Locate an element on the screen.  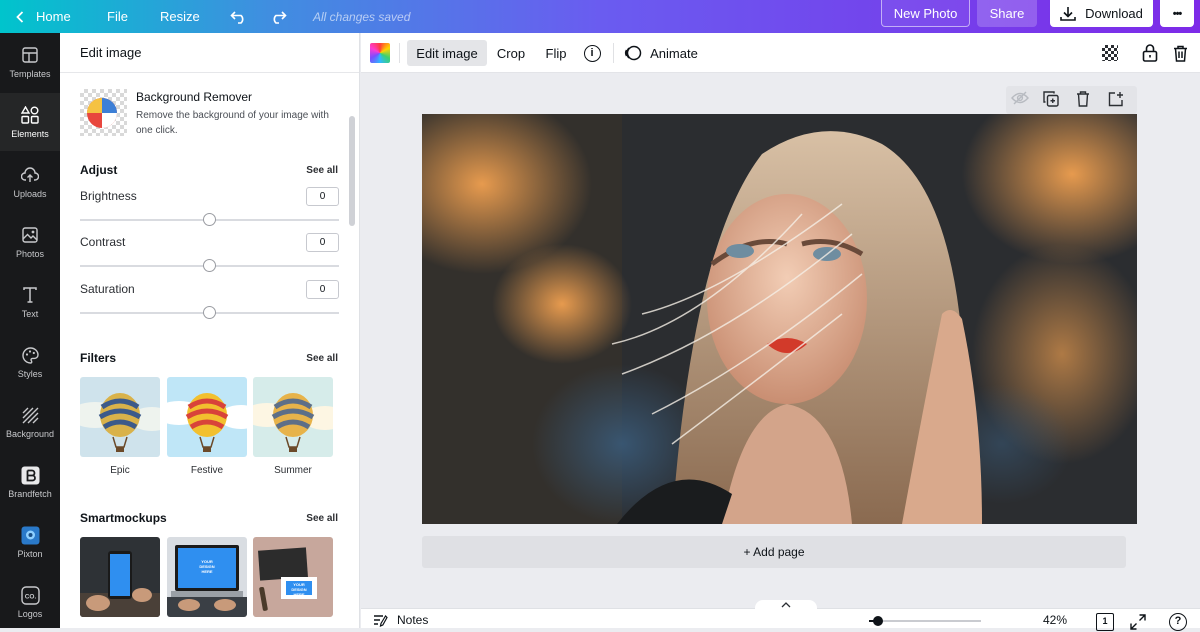
toolbar-divider is located at coordinates (399, 53).